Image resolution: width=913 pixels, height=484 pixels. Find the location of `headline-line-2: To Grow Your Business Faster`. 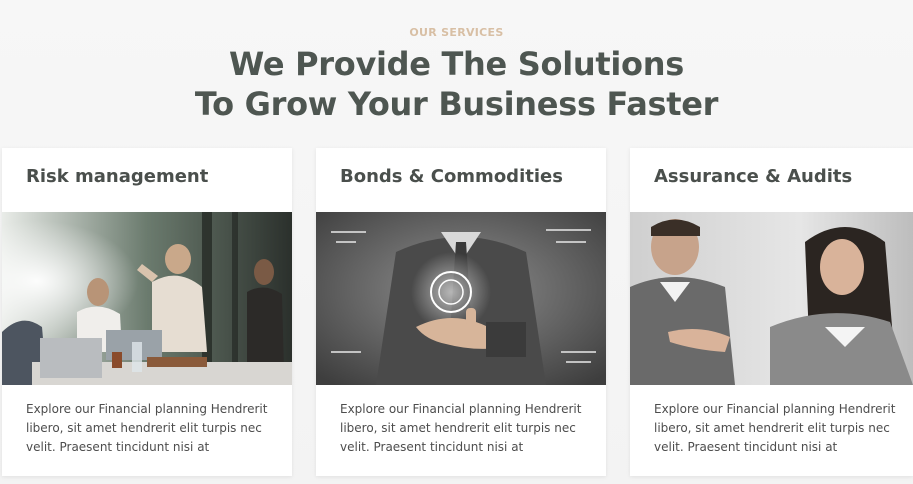

headline-line-2: To Grow Your Business Faster is located at coordinates (456, 104).